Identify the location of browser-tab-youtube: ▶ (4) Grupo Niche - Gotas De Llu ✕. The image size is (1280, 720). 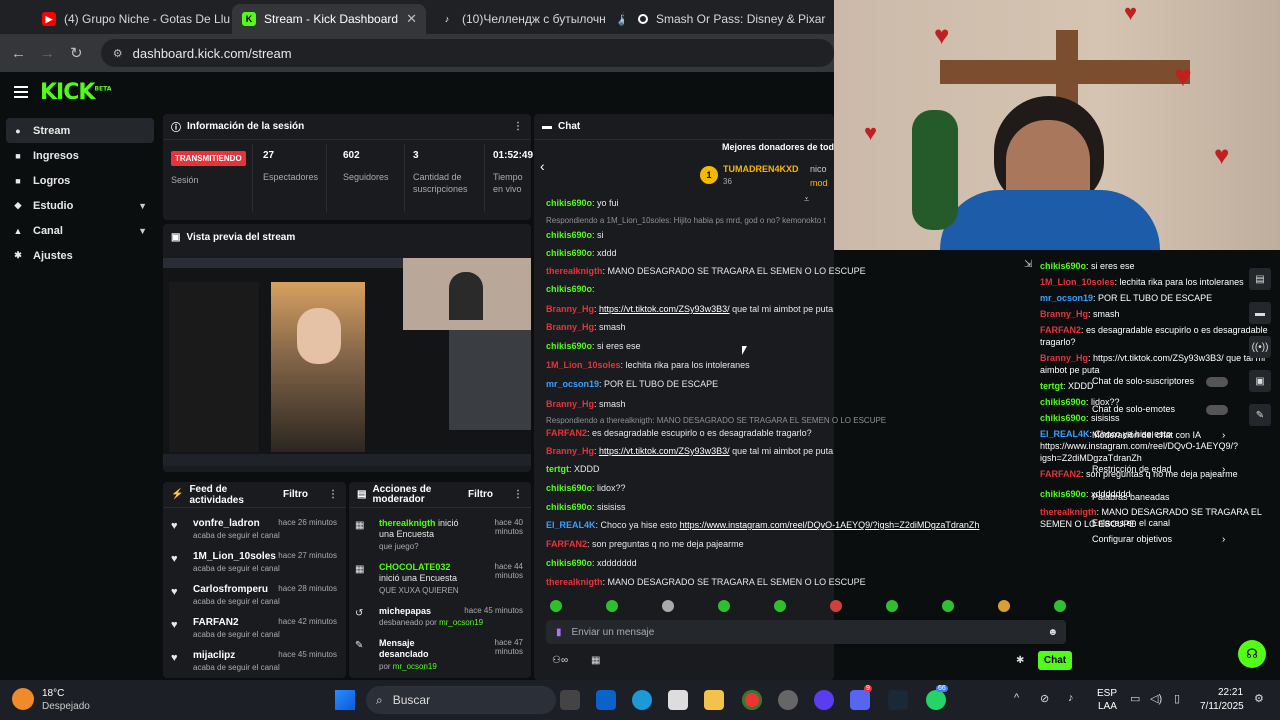
(131, 19).